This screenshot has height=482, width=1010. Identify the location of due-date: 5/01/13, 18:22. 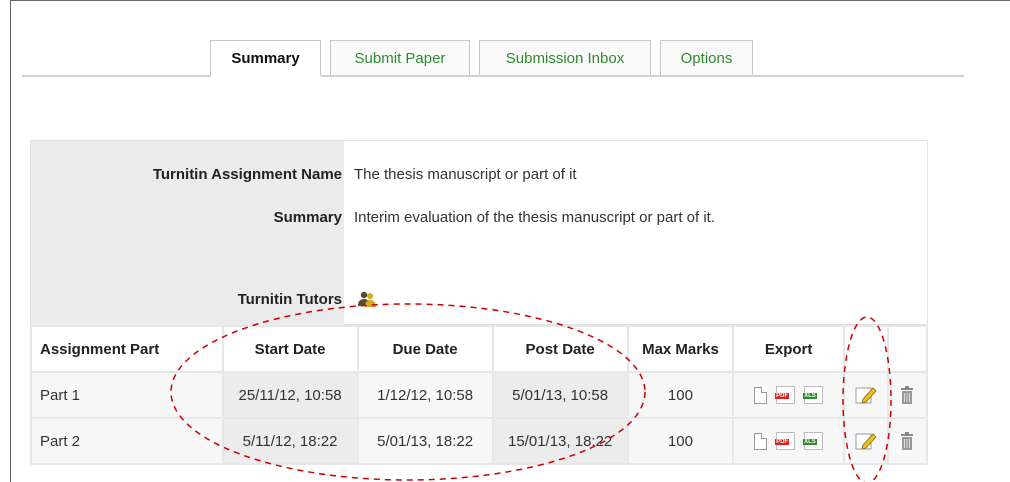
(425, 441).